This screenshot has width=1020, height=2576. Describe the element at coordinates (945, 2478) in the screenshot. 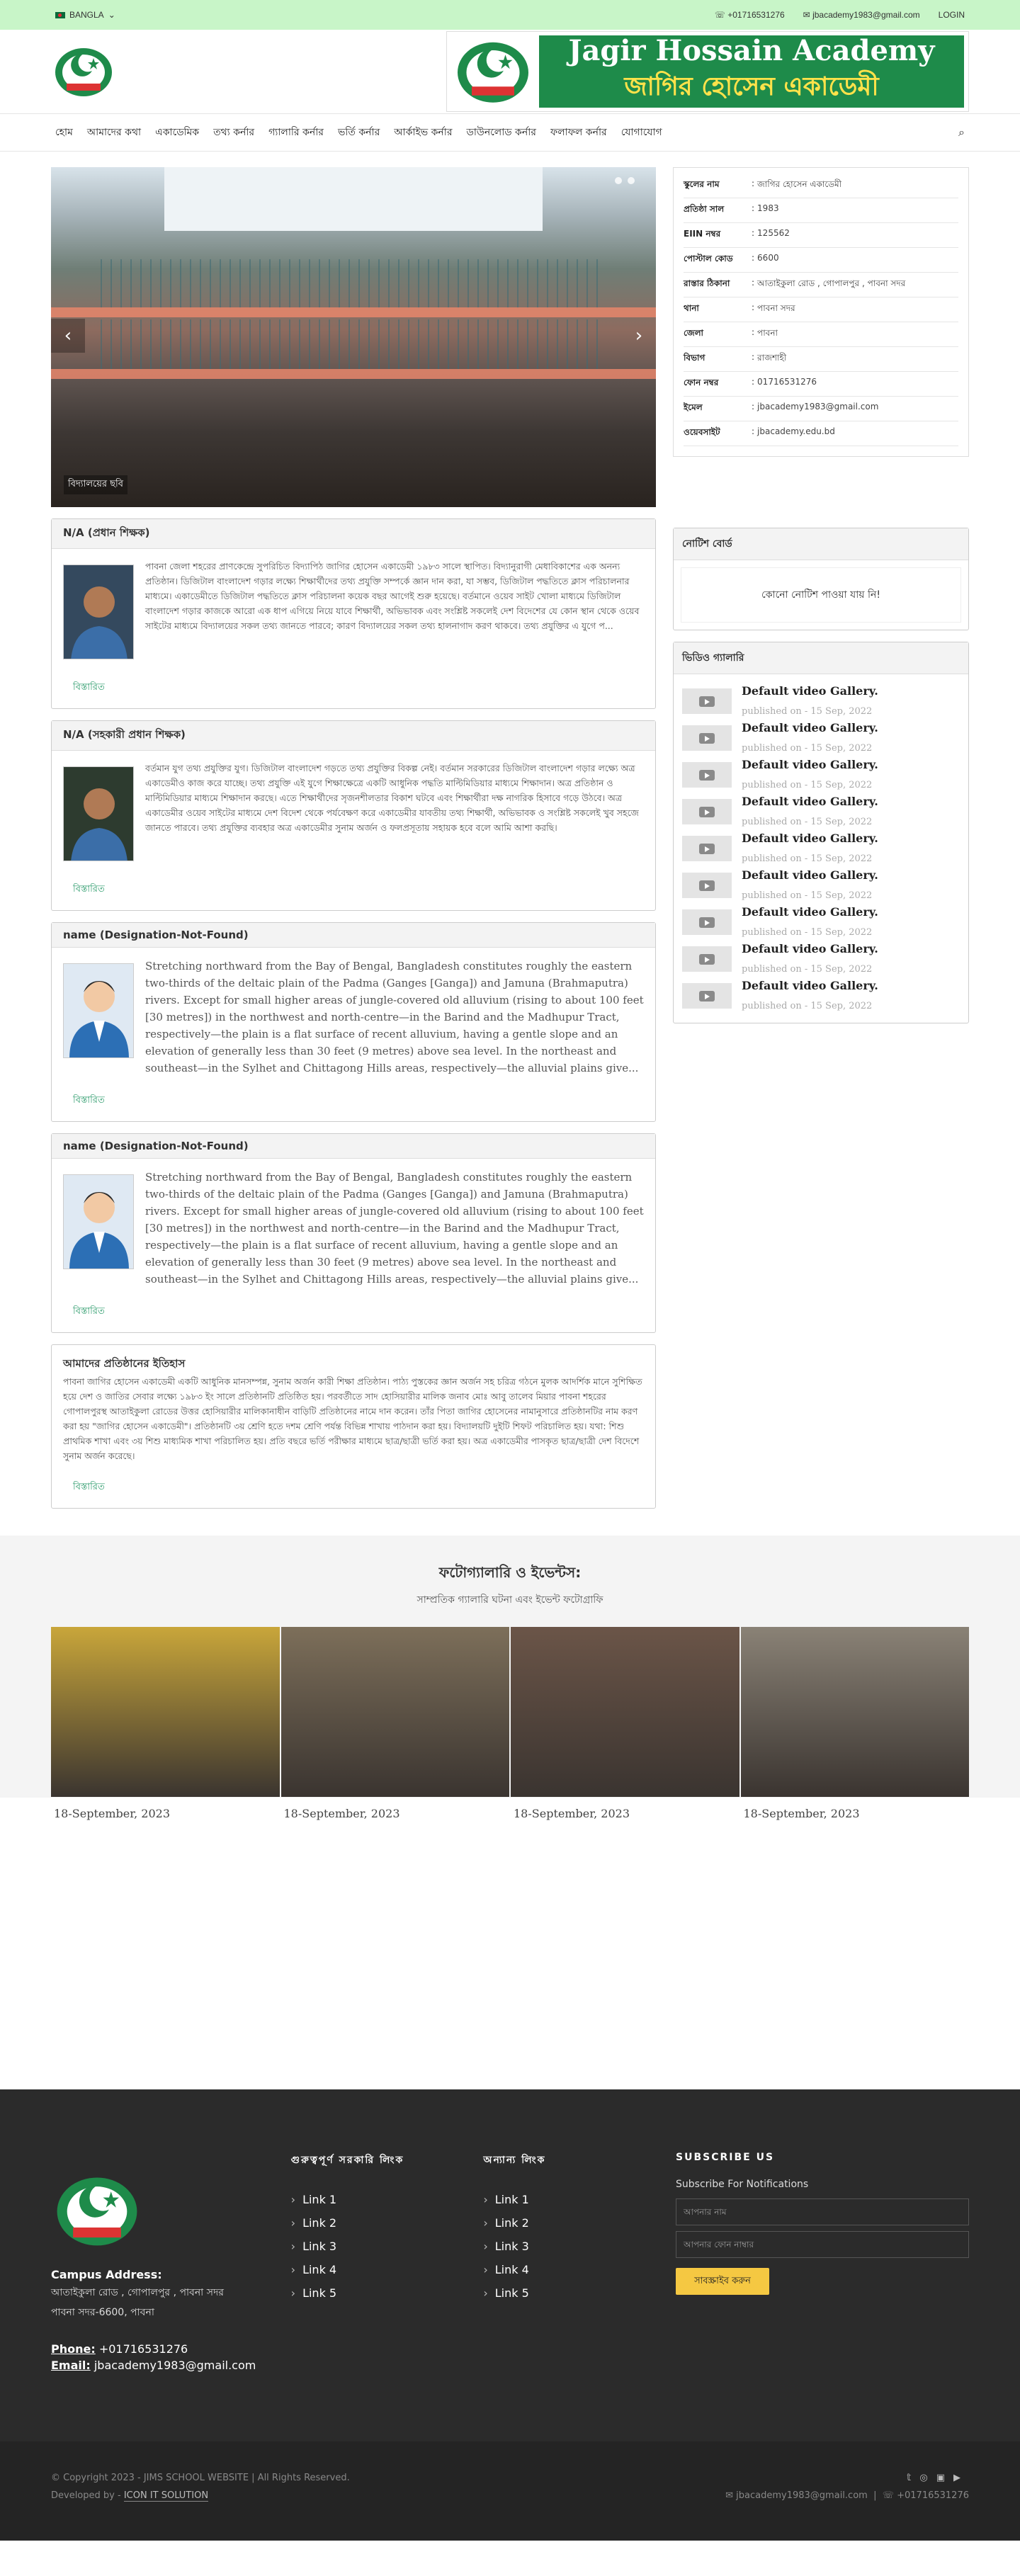

I see `linkedin-icon: ▣` at that location.